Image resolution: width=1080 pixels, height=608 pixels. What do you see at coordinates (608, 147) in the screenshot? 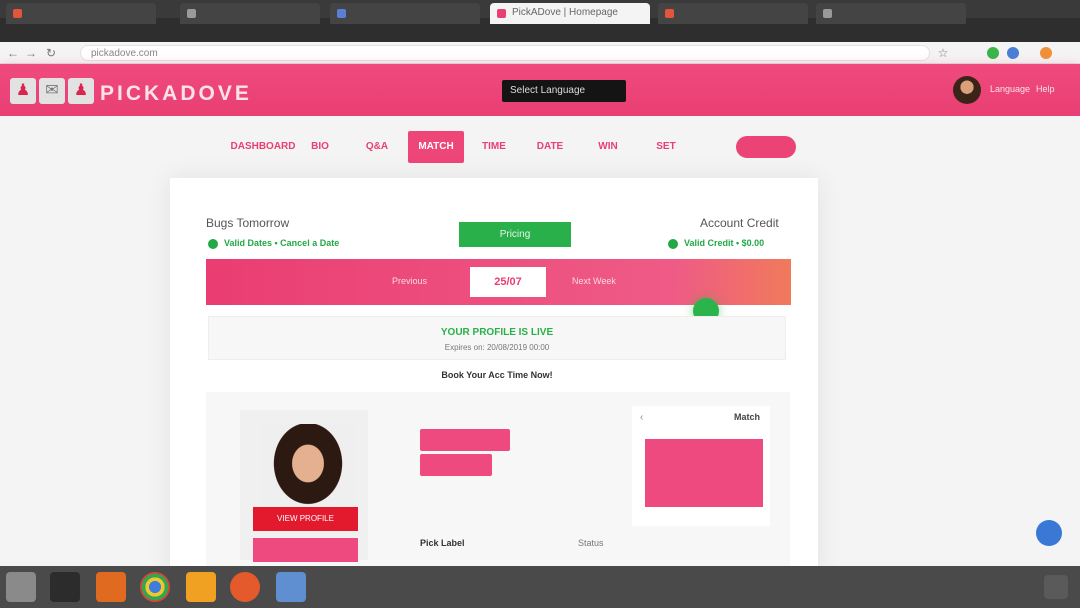
I see `step-tab-win: WIN` at bounding box center [608, 147].